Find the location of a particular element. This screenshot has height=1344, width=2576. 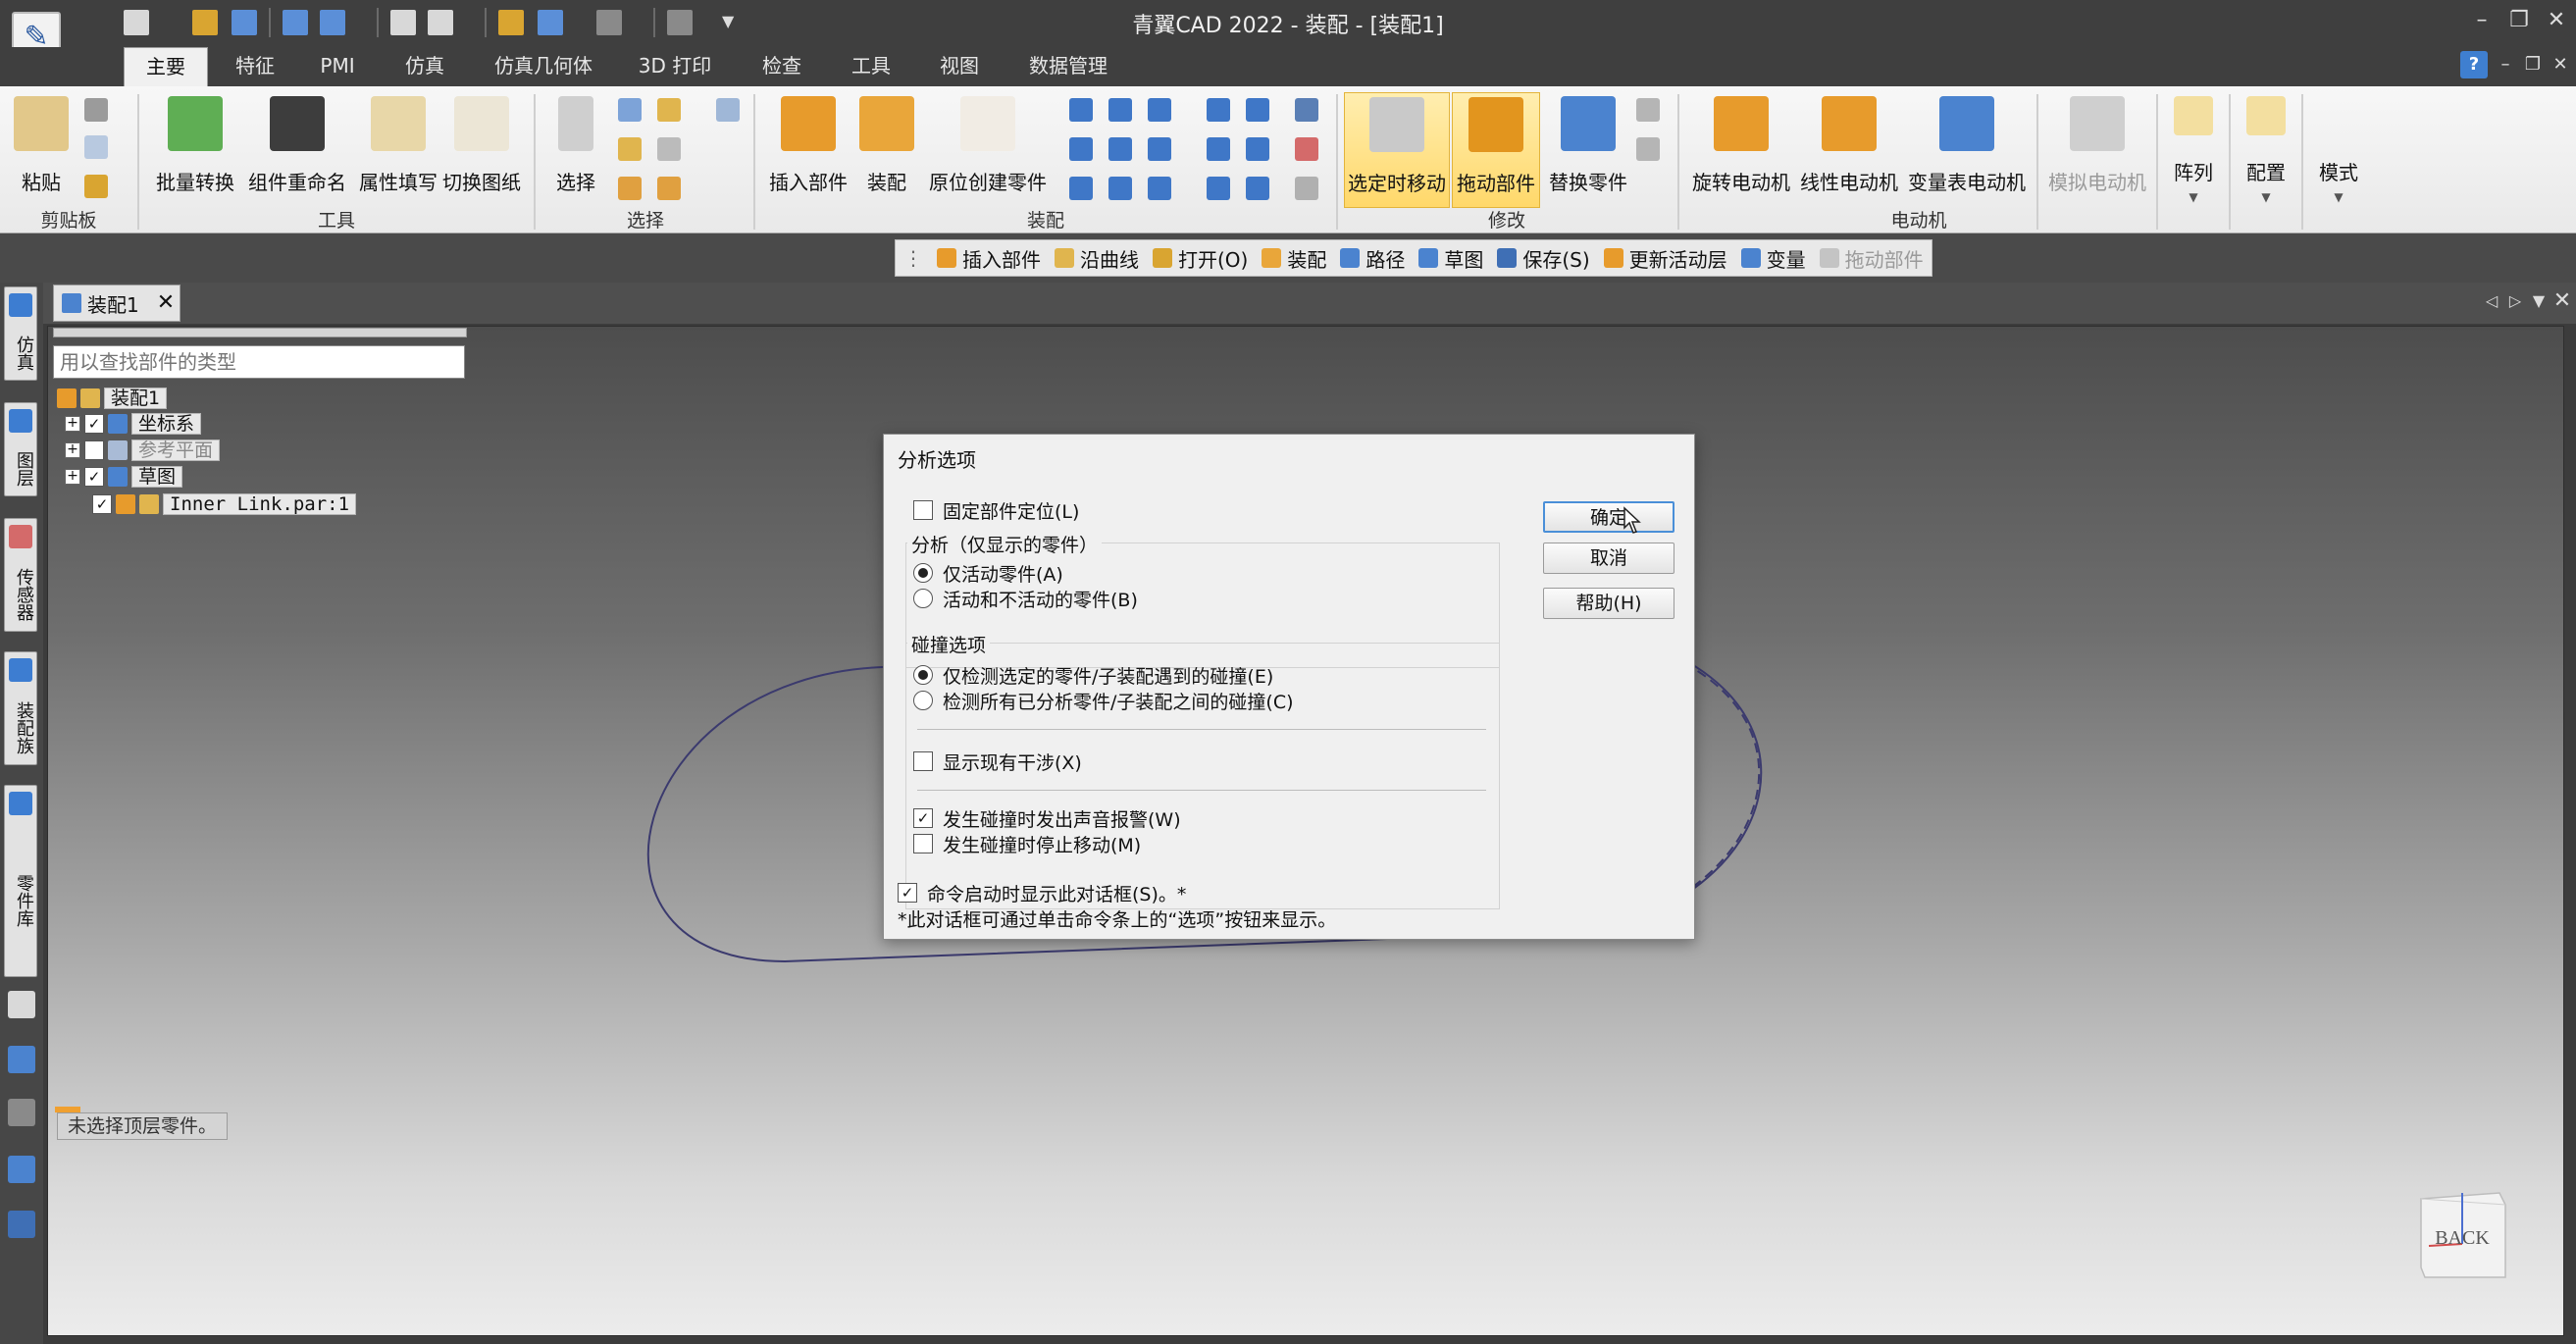

cmd-along-curve: 沿曲线 is located at coordinates (1097, 258).